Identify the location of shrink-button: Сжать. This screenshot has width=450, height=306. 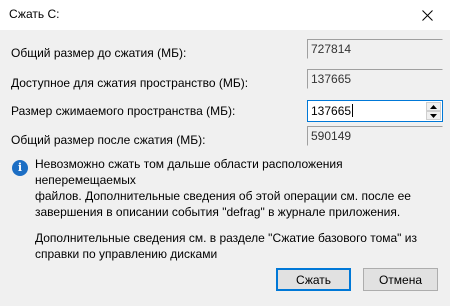
(313, 279).